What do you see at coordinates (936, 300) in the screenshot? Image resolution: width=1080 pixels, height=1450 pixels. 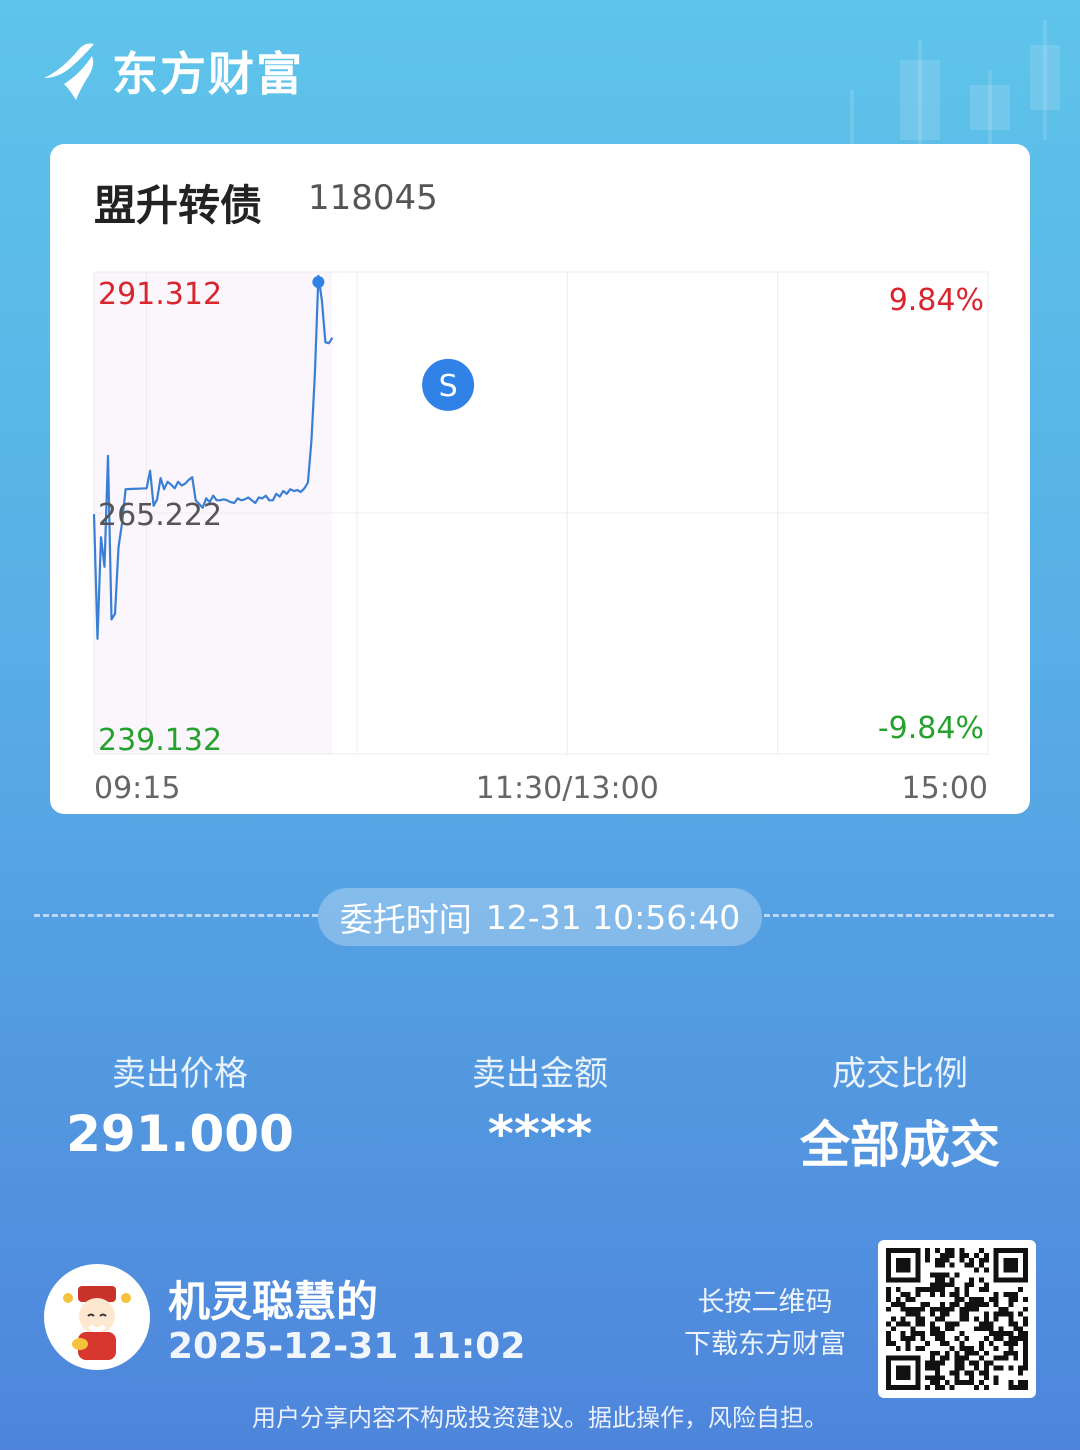 I see `pct-label-high: 9.84%` at bounding box center [936, 300].